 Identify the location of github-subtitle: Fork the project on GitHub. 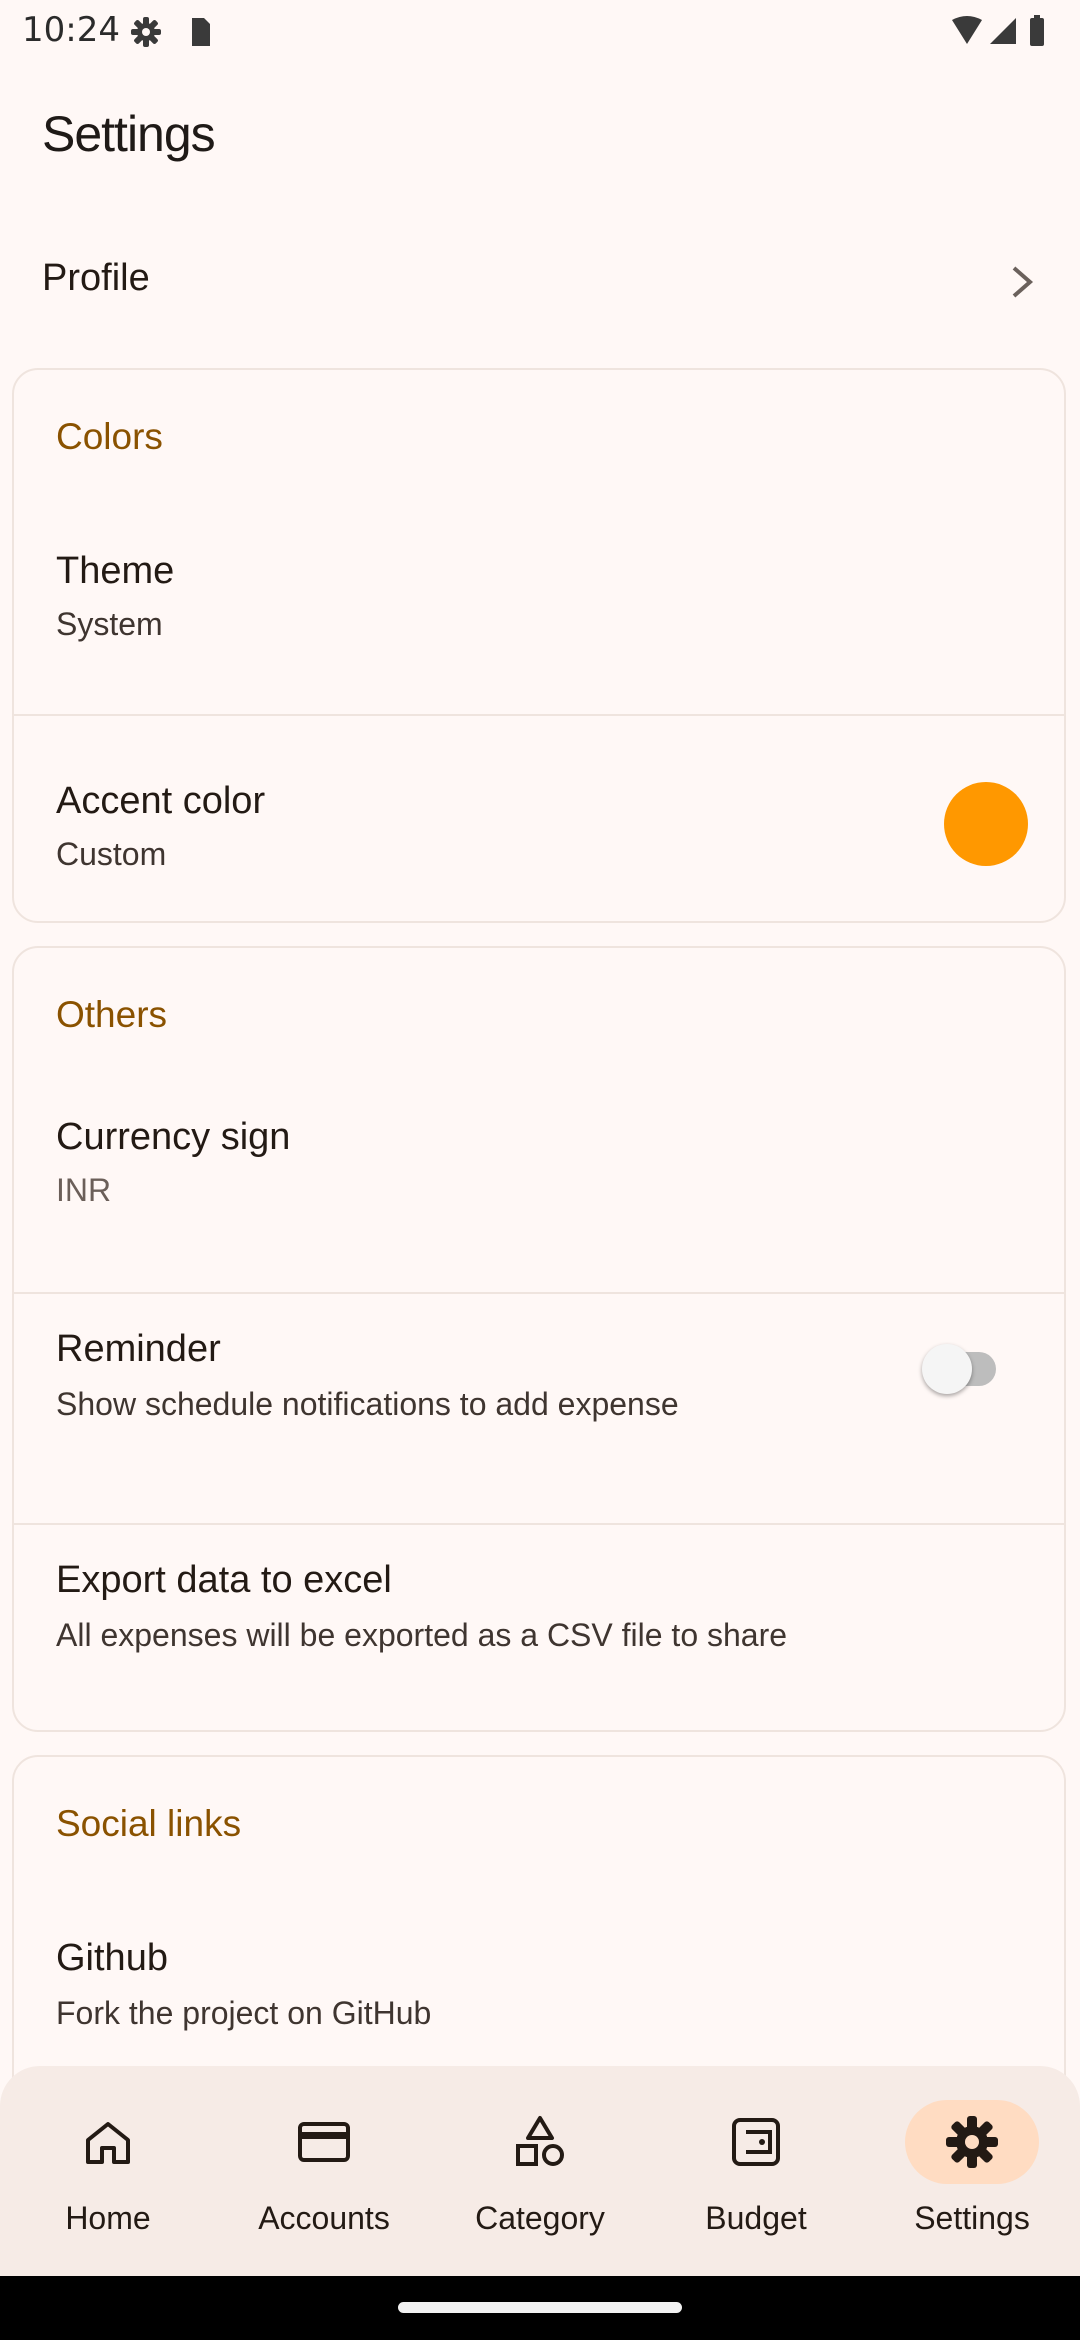
(244, 2013).